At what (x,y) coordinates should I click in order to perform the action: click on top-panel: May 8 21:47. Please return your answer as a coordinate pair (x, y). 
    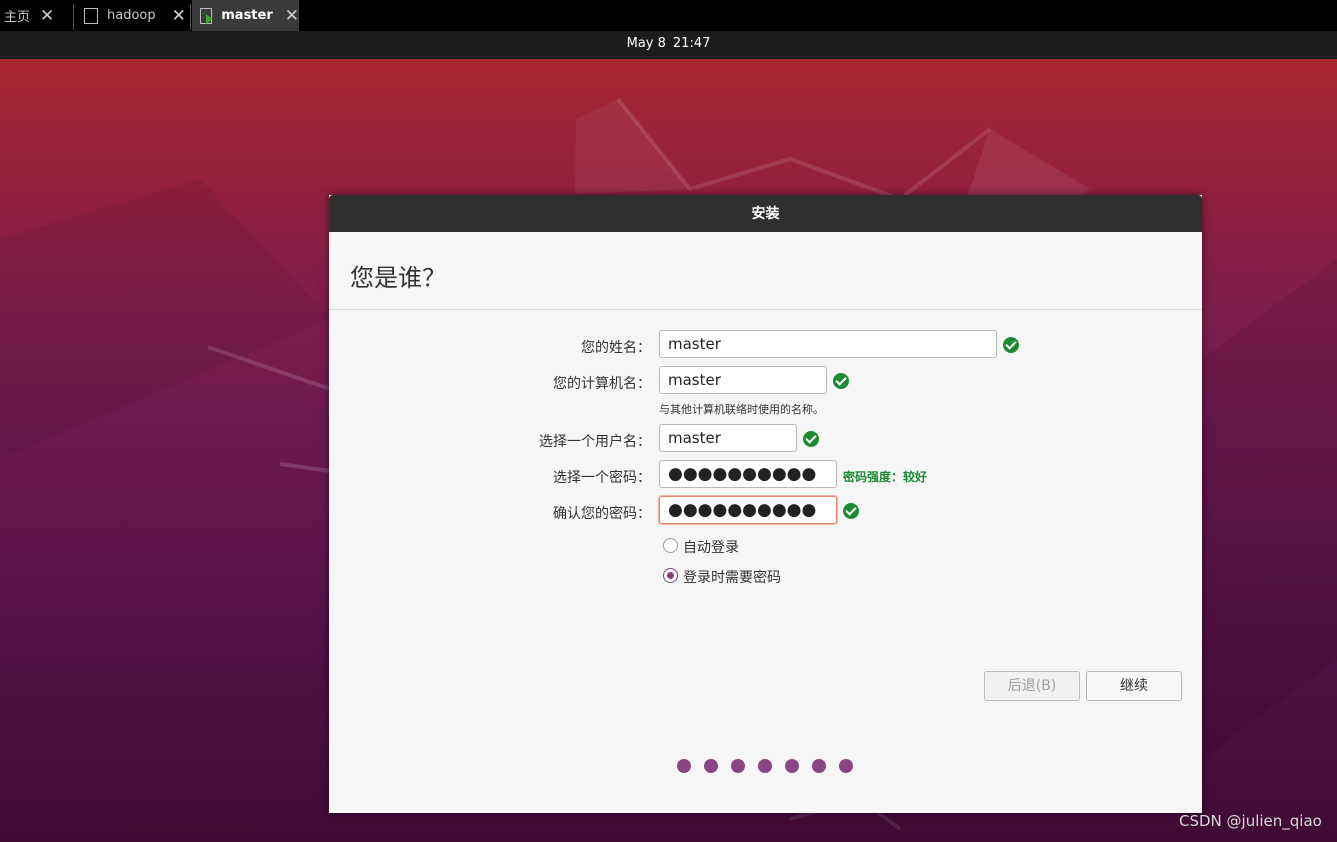
    Looking at the image, I should click on (668, 45).